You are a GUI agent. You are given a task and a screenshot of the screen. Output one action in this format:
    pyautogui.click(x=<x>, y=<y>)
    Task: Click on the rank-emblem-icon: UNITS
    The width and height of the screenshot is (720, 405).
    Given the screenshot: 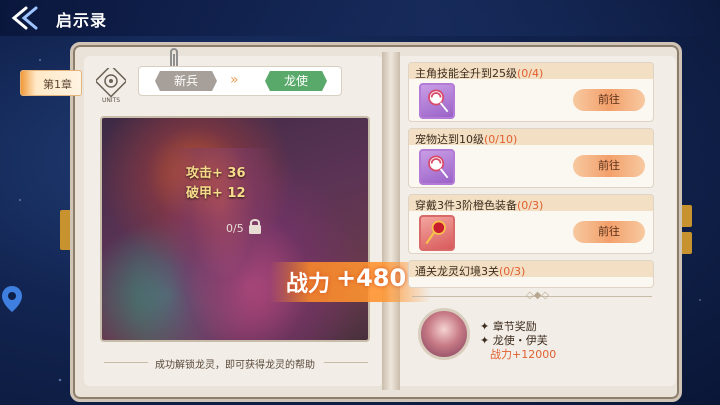 What is the action you would take?
    pyautogui.click(x=111, y=86)
    